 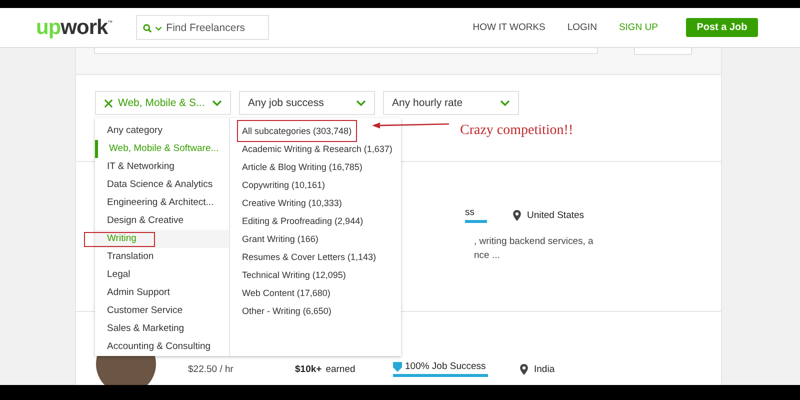 What do you see at coordinates (211, 369) in the screenshot?
I see `hourly-rate: $22.50 / hr` at bounding box center [211, 369].